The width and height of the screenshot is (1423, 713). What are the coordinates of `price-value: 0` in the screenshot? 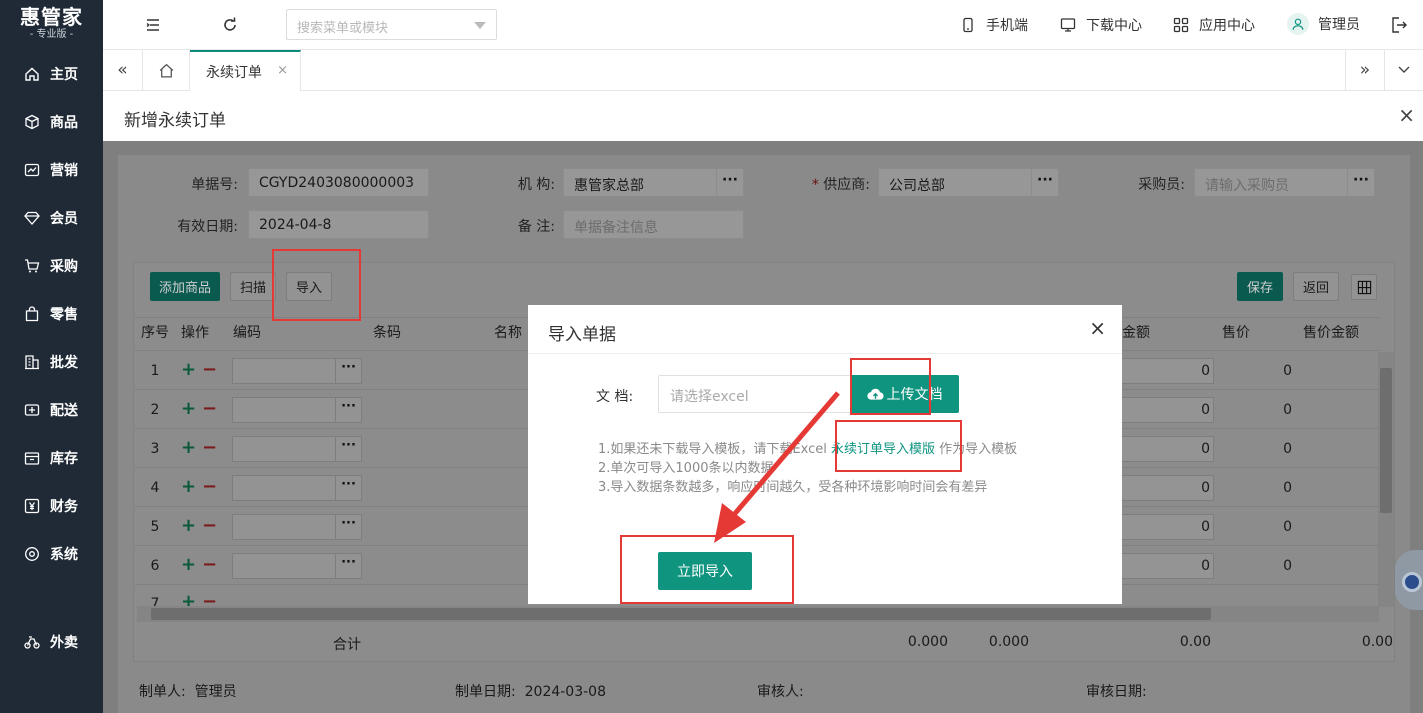 It's located at (1287, 488).